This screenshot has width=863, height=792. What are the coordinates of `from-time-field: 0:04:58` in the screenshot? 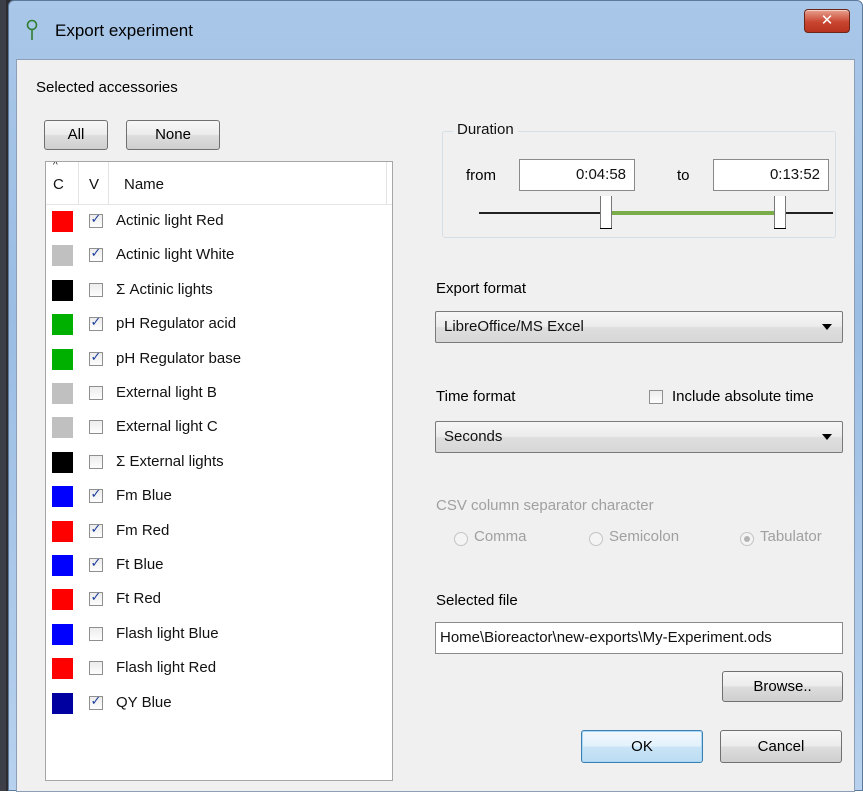 It's located at (577, 175).